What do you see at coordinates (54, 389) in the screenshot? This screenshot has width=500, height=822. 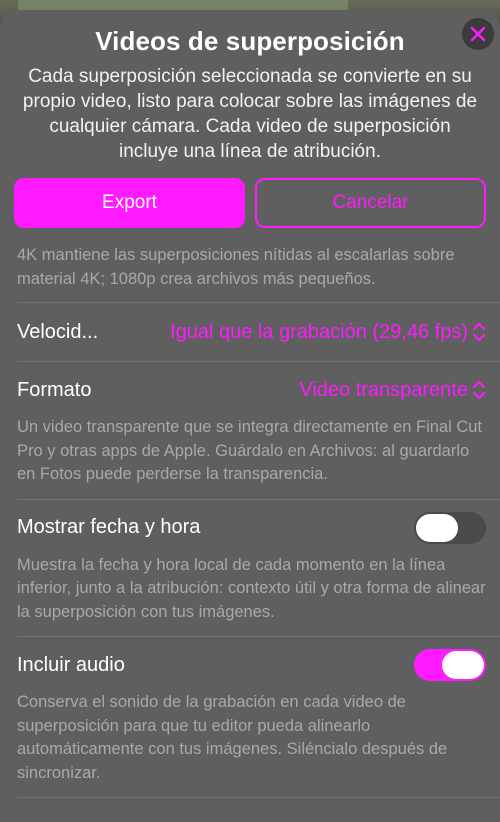 I see `format-label: Formato` at bounding box center [54, 389].